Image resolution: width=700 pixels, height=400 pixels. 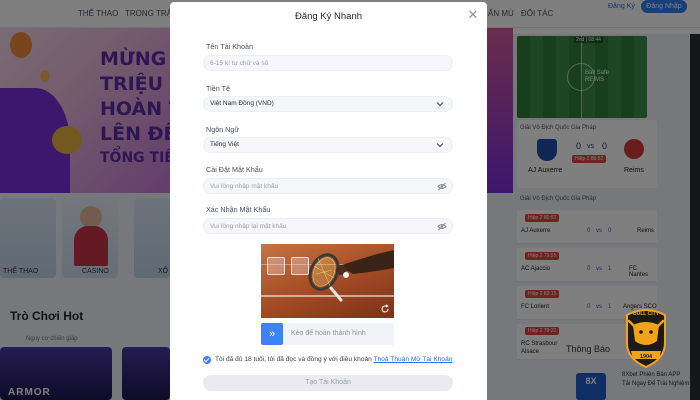 I want to click on slider-hint: Kéo để hoàn thành hình, so click(x=328, y=333).